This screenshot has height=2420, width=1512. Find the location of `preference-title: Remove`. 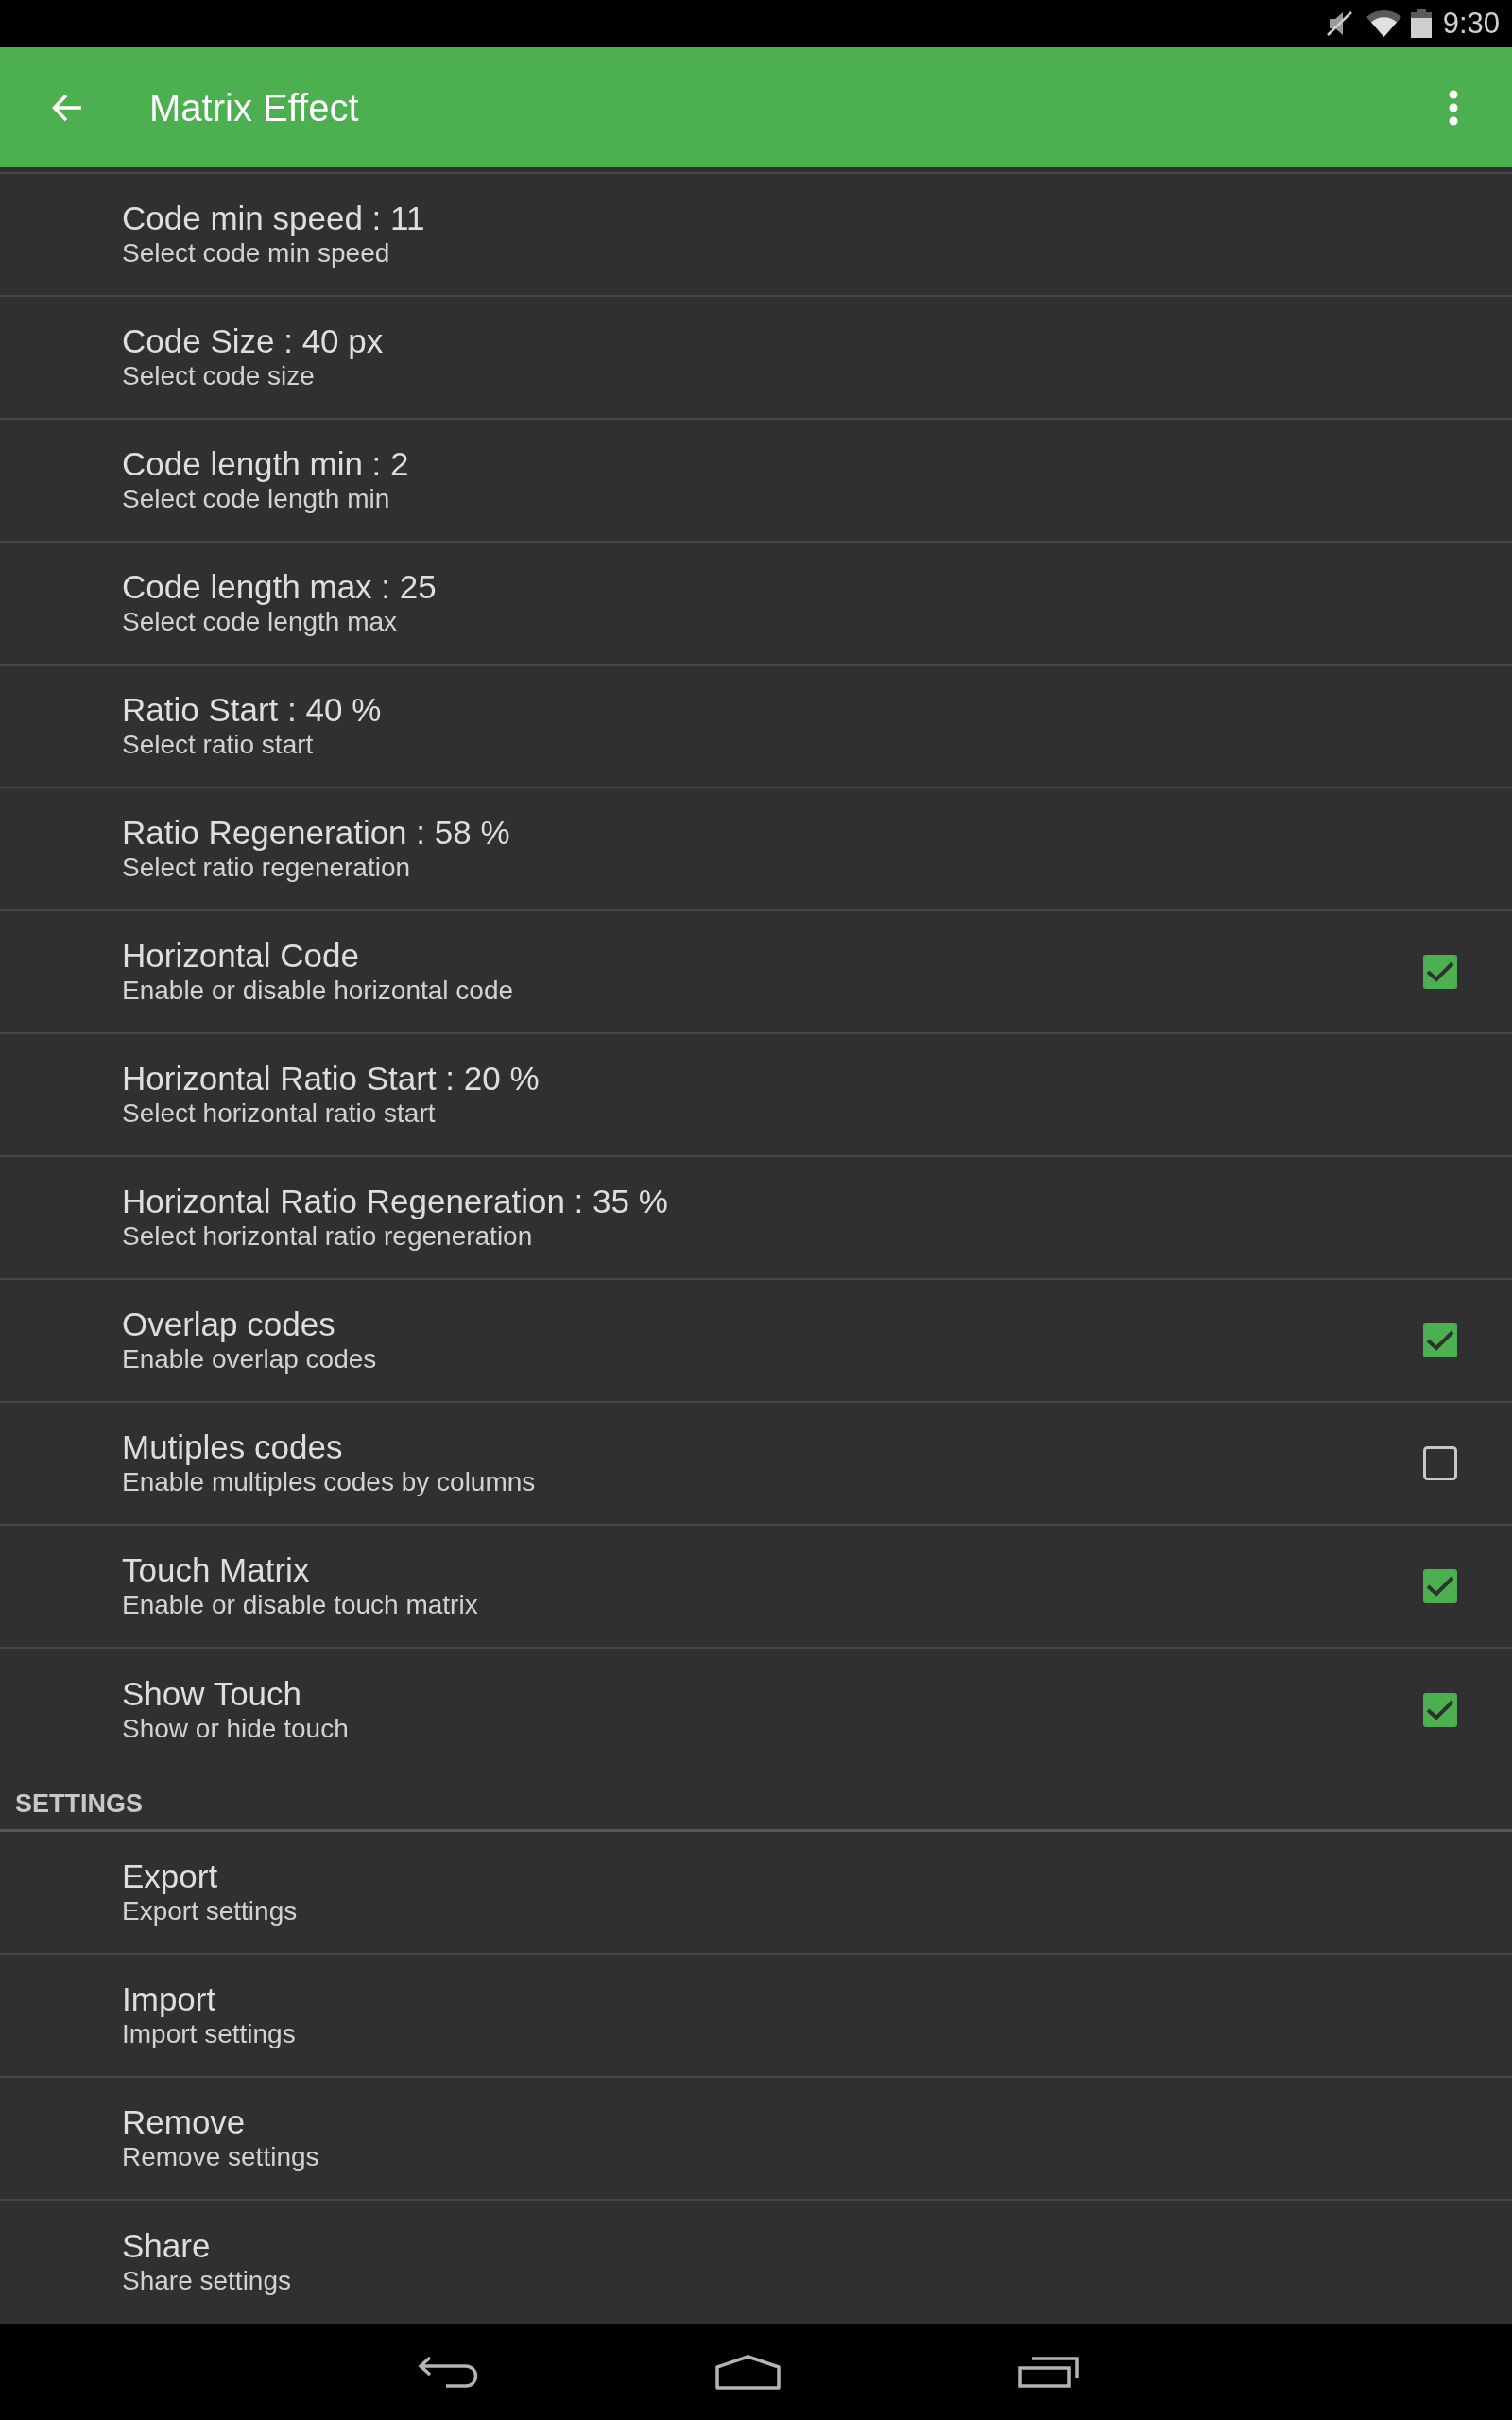

preference-title: Remove is located at coordinates (184, 2122).